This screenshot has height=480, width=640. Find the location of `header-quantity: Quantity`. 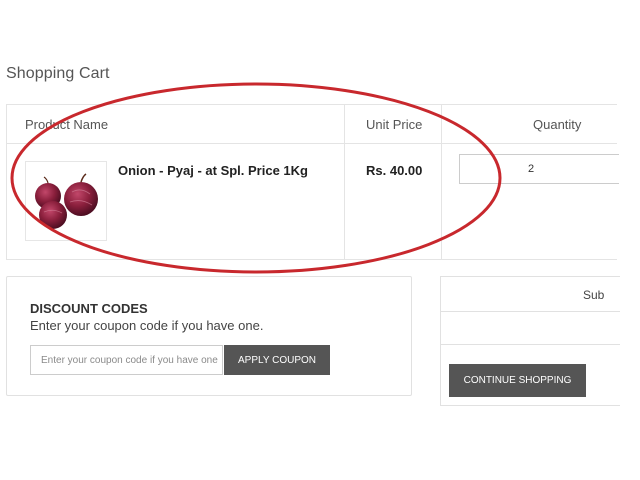

header-quantity: Quantity is located at coordinates (557, 124).